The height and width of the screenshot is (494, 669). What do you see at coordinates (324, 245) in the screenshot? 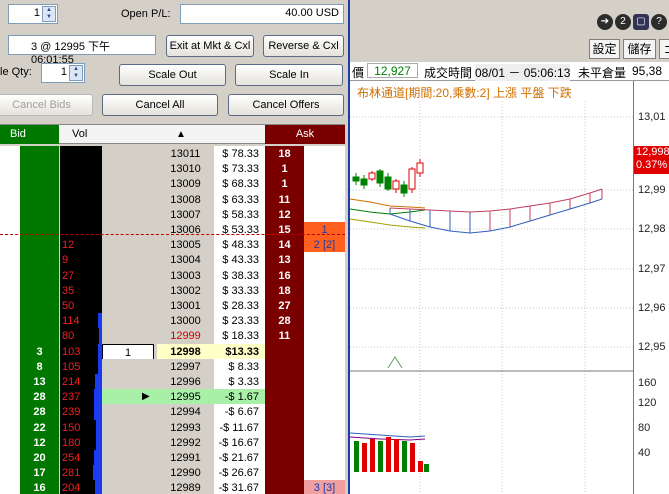
I see `my-ask-order-cell: 2 [2]` at bounding box center [324, 245].